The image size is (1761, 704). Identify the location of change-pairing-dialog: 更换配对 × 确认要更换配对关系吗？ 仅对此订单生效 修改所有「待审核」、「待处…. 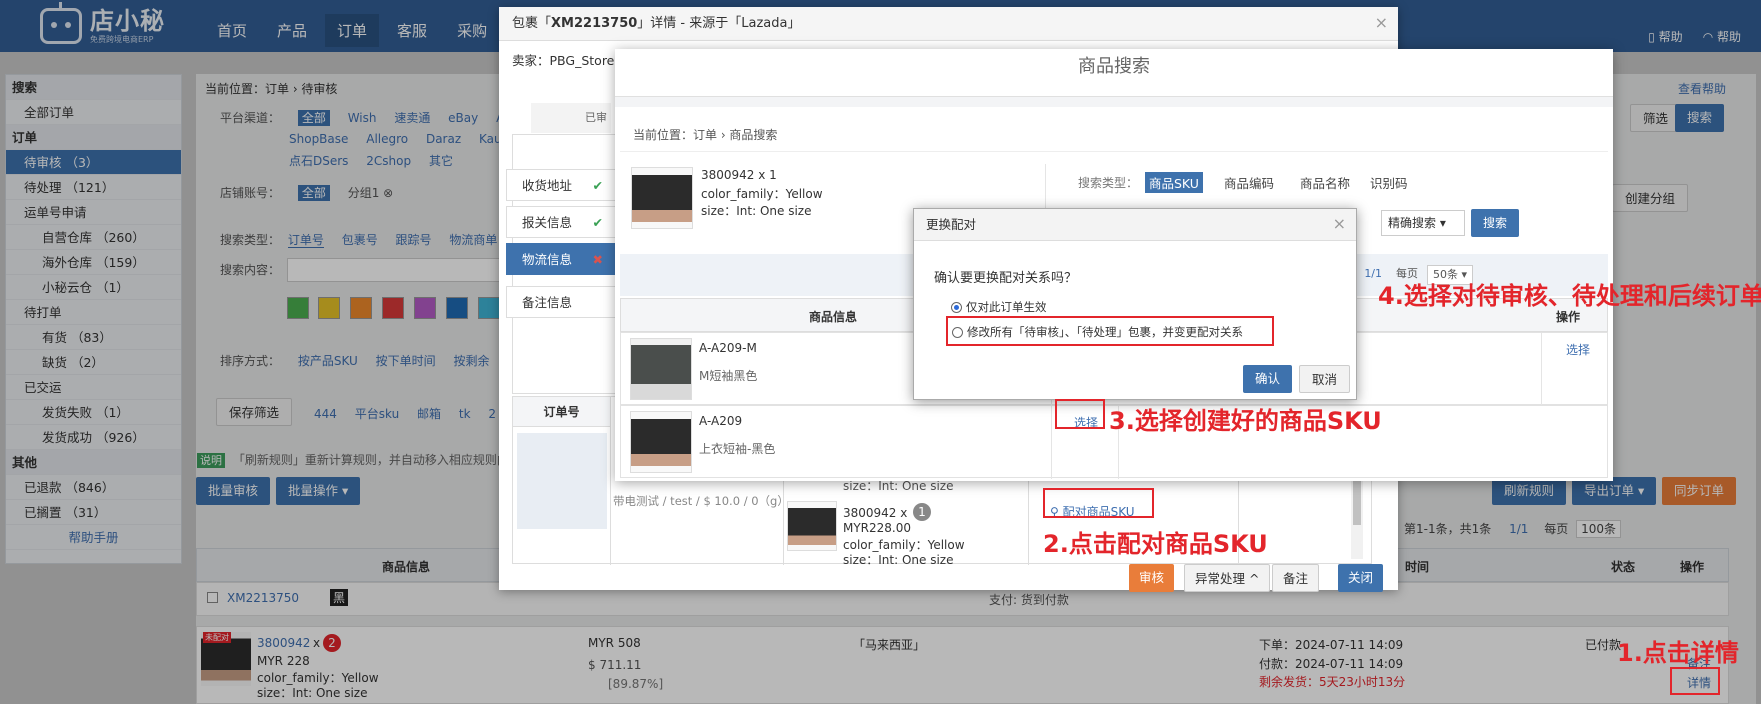
(1135, 304).